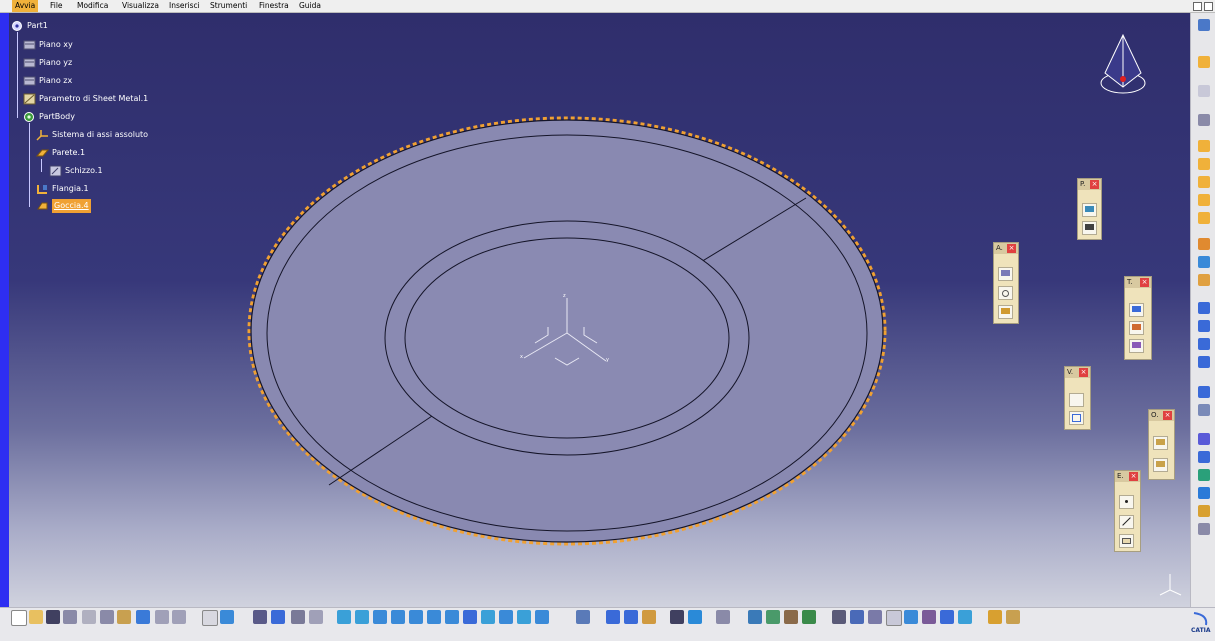 The height and width of the screenshot is (641, 1215). I want to click on wall-on-edge-icon, so click(1204, 164).